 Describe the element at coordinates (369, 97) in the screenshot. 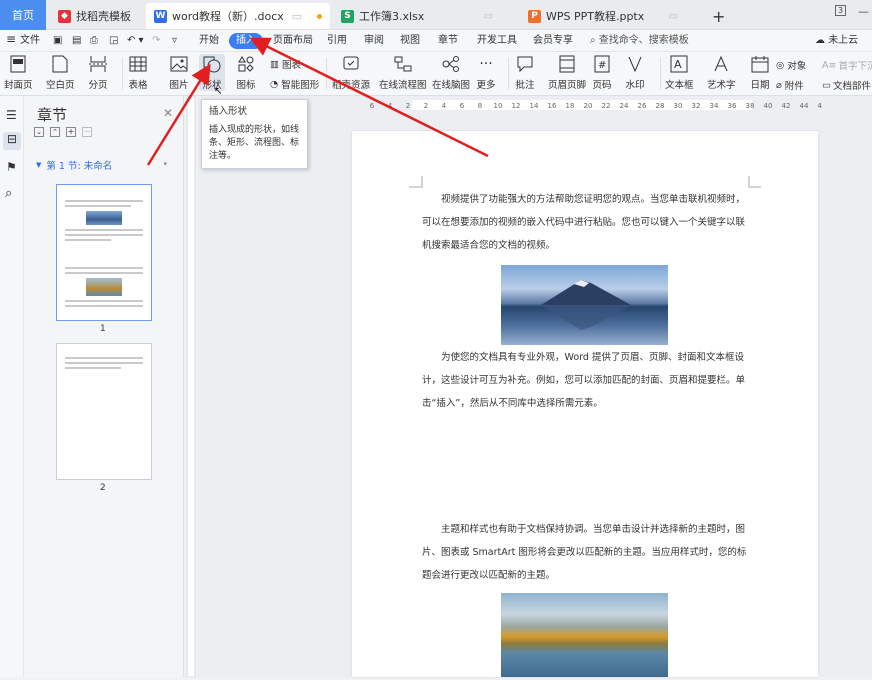

I see `annotation-arrow-insert` at that location.